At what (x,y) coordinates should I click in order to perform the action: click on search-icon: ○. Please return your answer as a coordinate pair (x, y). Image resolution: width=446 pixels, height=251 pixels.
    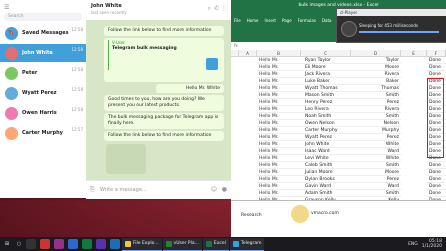
    Looking at the image, I should click on (19, 244).